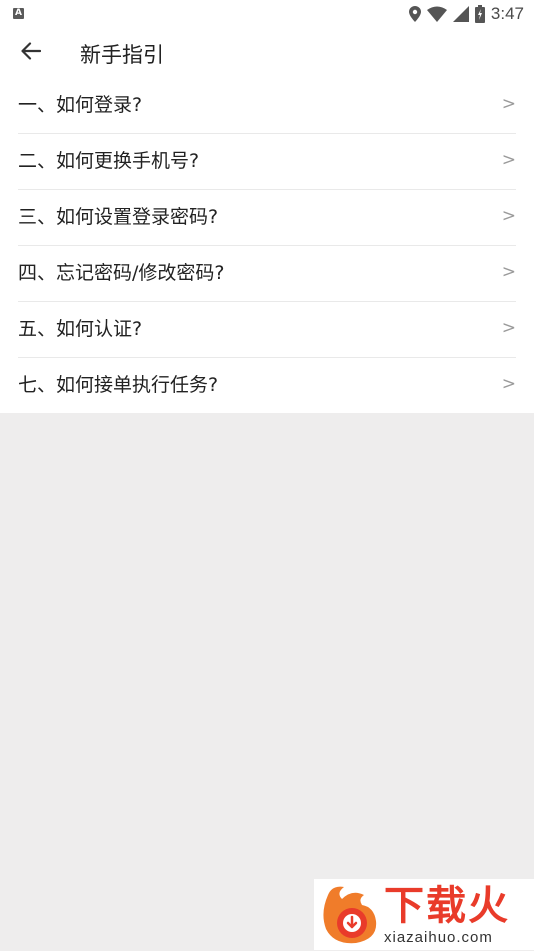 This screenshot has height=951, width=534. What do you see at coordinates (267, 162) in the screenshot?
I see `guide-item-change-phone: 二、如何更换手机号? >` at bounding box center [267, 162].